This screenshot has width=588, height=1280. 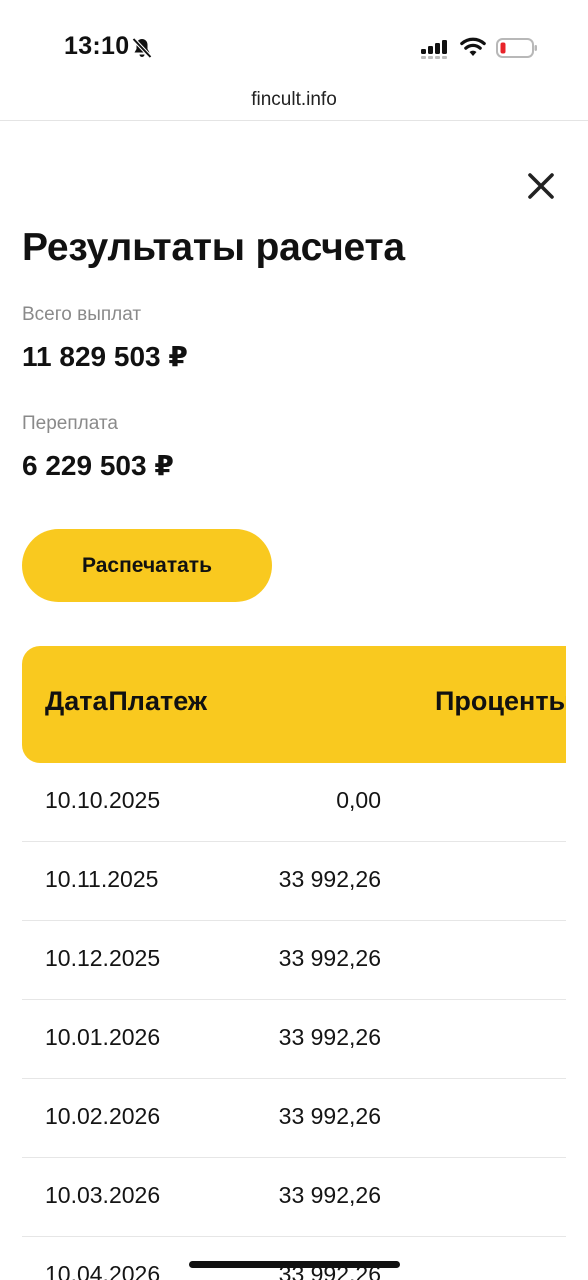 I want to click on battery-low-icon, so click(x=516, y=48).